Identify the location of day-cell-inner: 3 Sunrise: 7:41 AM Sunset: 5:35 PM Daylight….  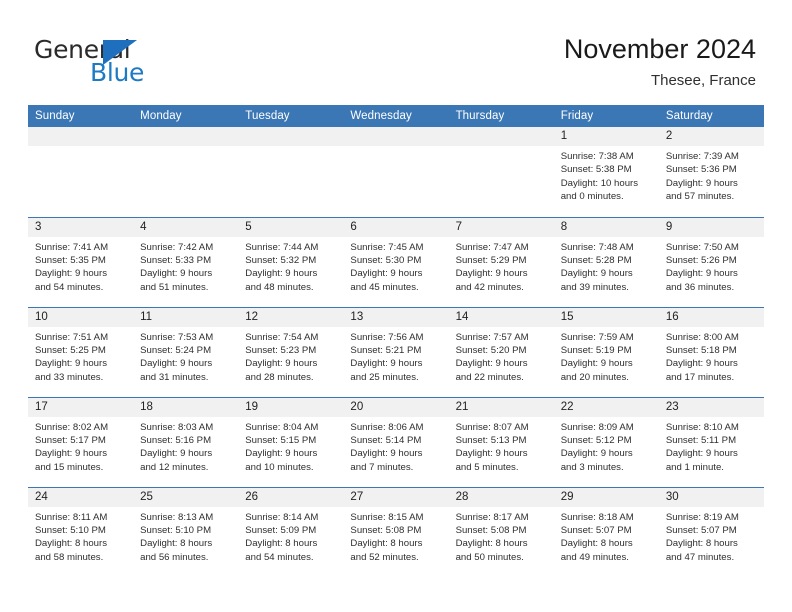
(81, 262).